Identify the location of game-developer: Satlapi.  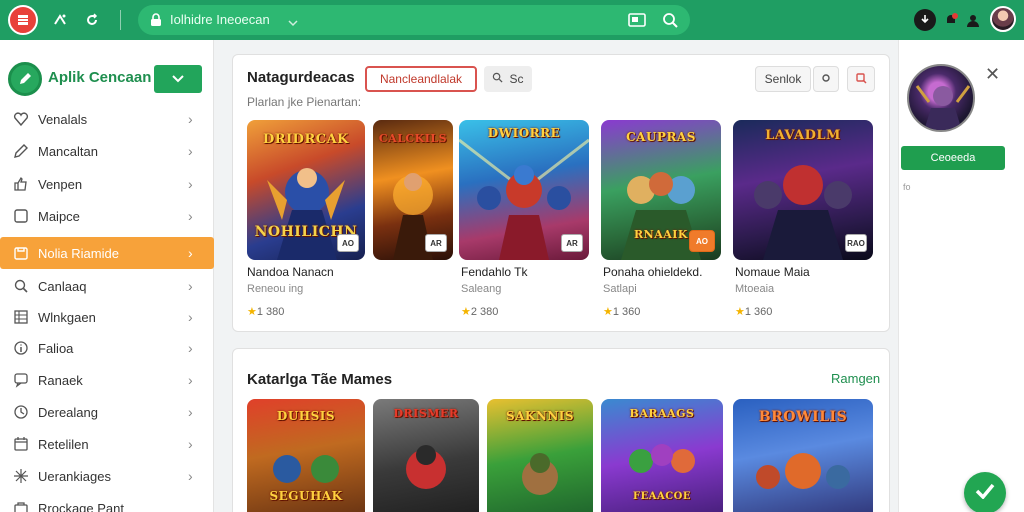
(620, 289).